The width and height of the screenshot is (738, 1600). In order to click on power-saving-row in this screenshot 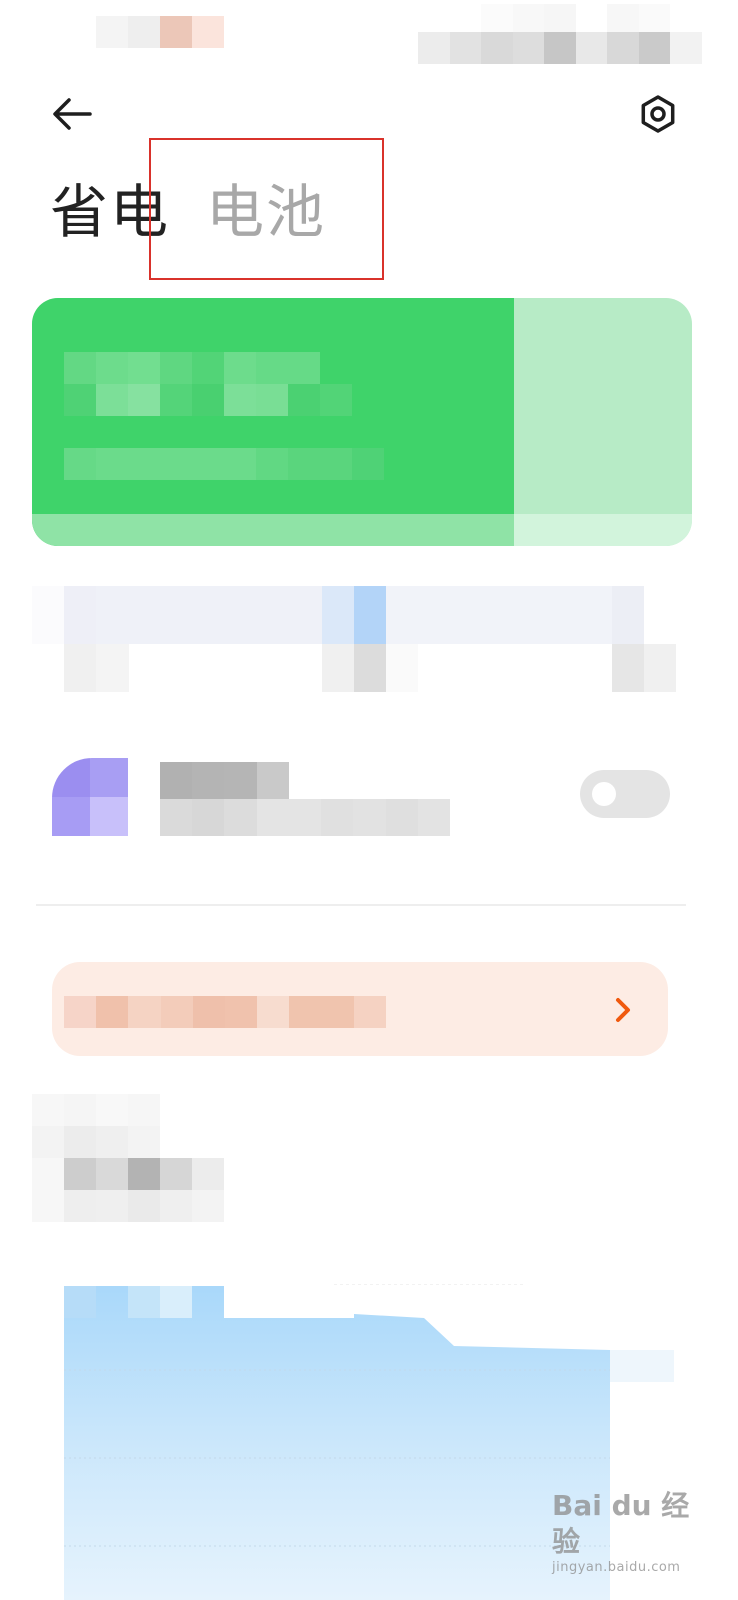, I will do `click(361, 798)`.